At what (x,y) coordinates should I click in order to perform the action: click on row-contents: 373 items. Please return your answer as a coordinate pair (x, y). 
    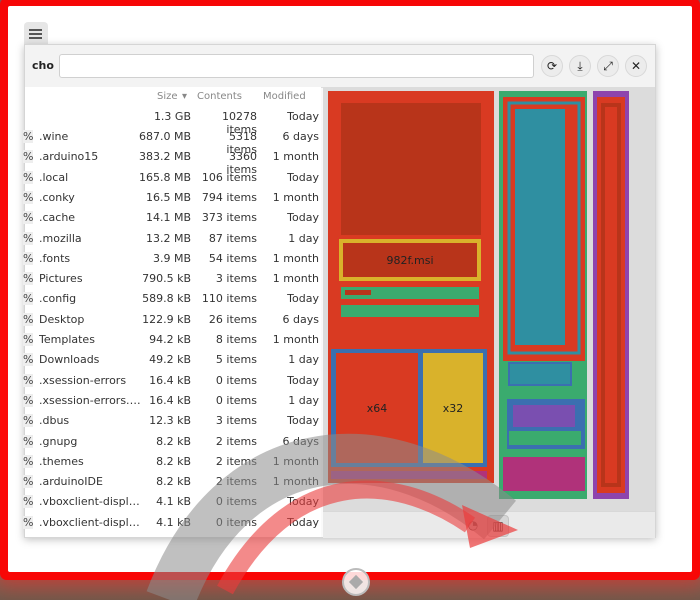
    Looking at the image, I should click on (229, 218).